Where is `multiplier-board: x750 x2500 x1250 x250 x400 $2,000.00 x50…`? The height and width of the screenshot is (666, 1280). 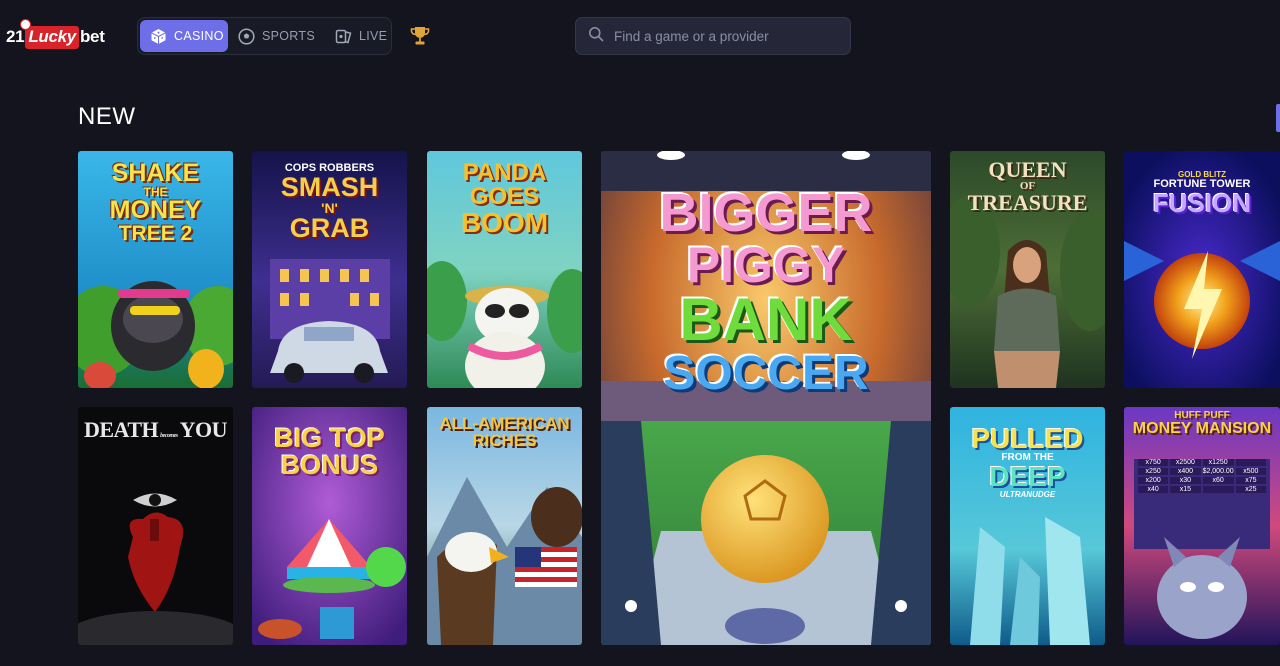
multiplier-board: x750 x2500 x1250 x250 x400 $2,000.00 x50… is located at coordinates (1202, 476).